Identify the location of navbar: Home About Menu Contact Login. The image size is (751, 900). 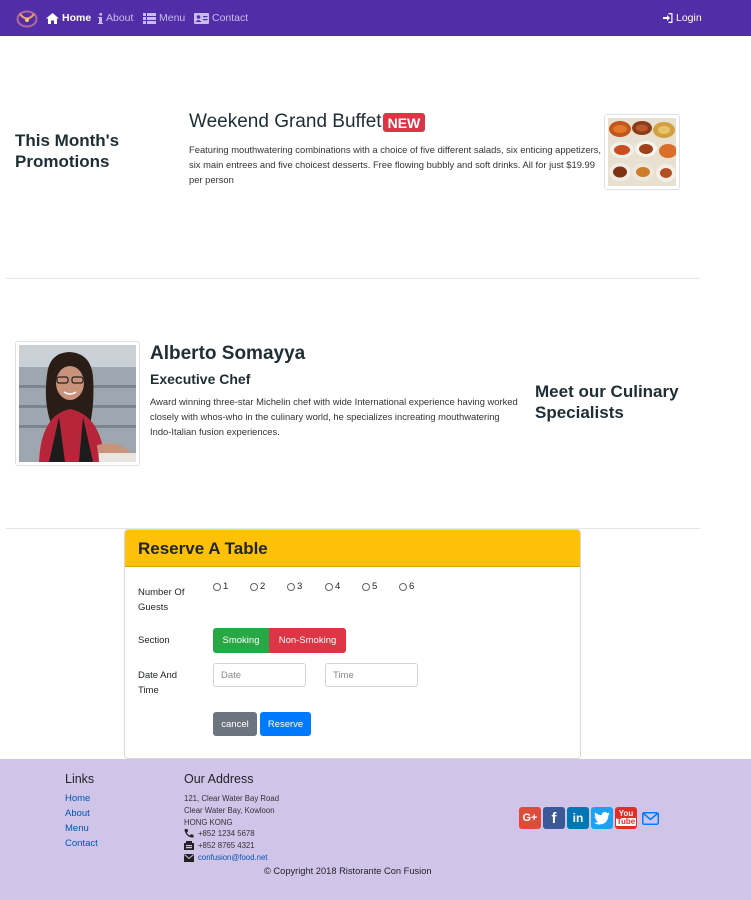
(375, 18).